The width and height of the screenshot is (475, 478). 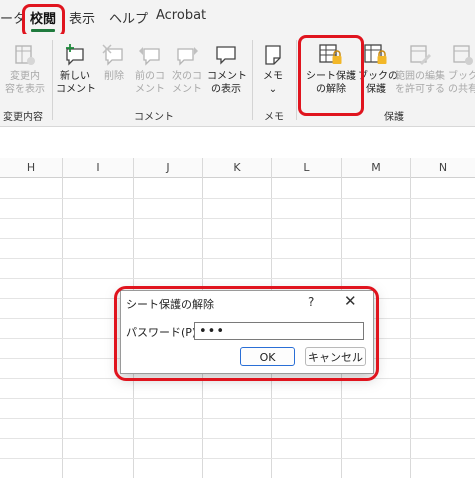 What do you see at coordinates (273, 89) in the screenshot?
I see `chevron-down-icon: ⌄` at bounding box center [273, 89].